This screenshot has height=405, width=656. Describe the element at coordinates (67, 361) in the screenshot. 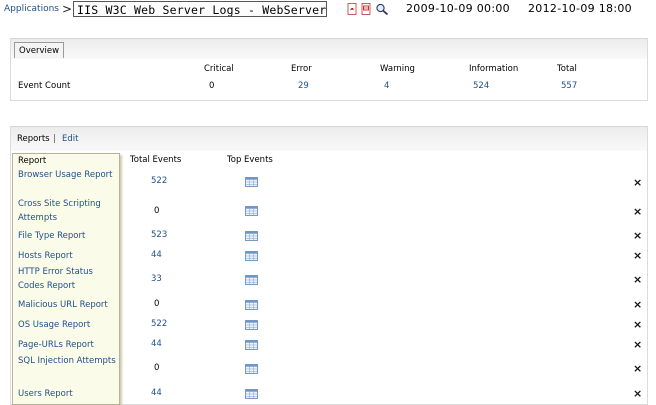

I see `report-name: SQL Injection Attempts` at that location.